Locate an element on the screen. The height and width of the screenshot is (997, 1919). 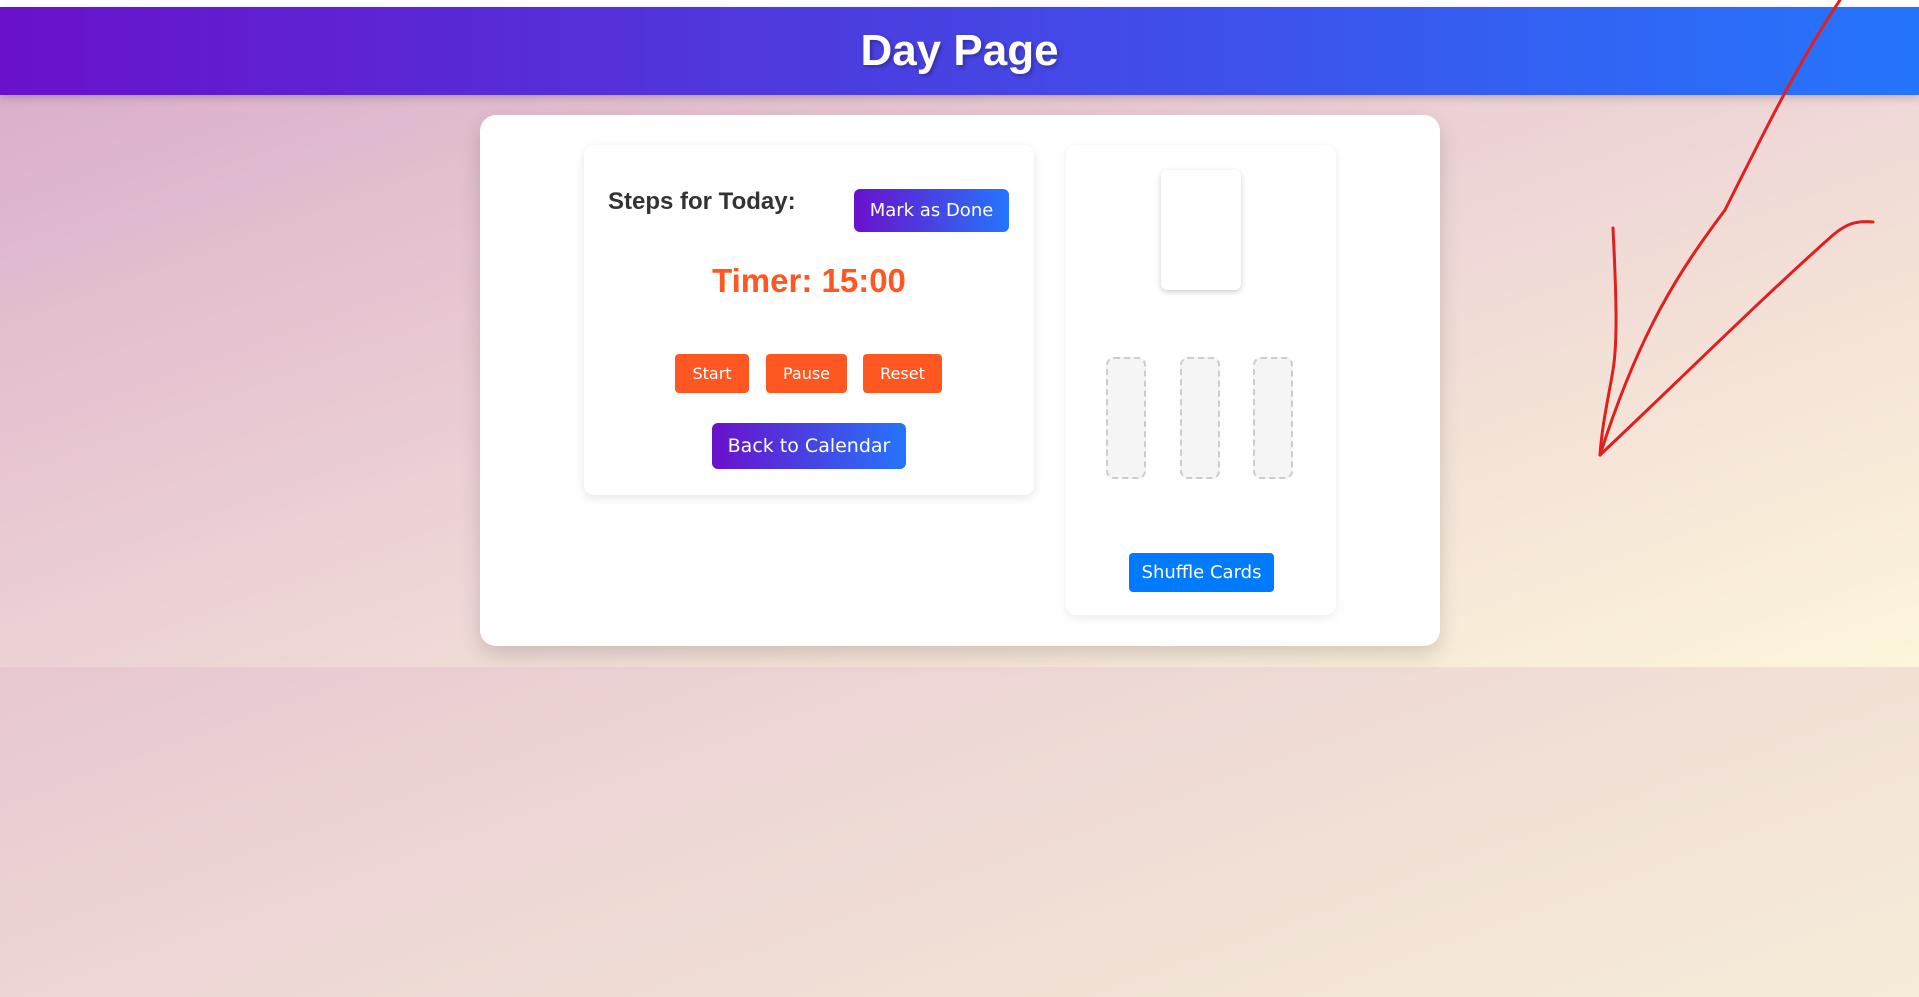
top-strip is located at coordinates (959, 3).